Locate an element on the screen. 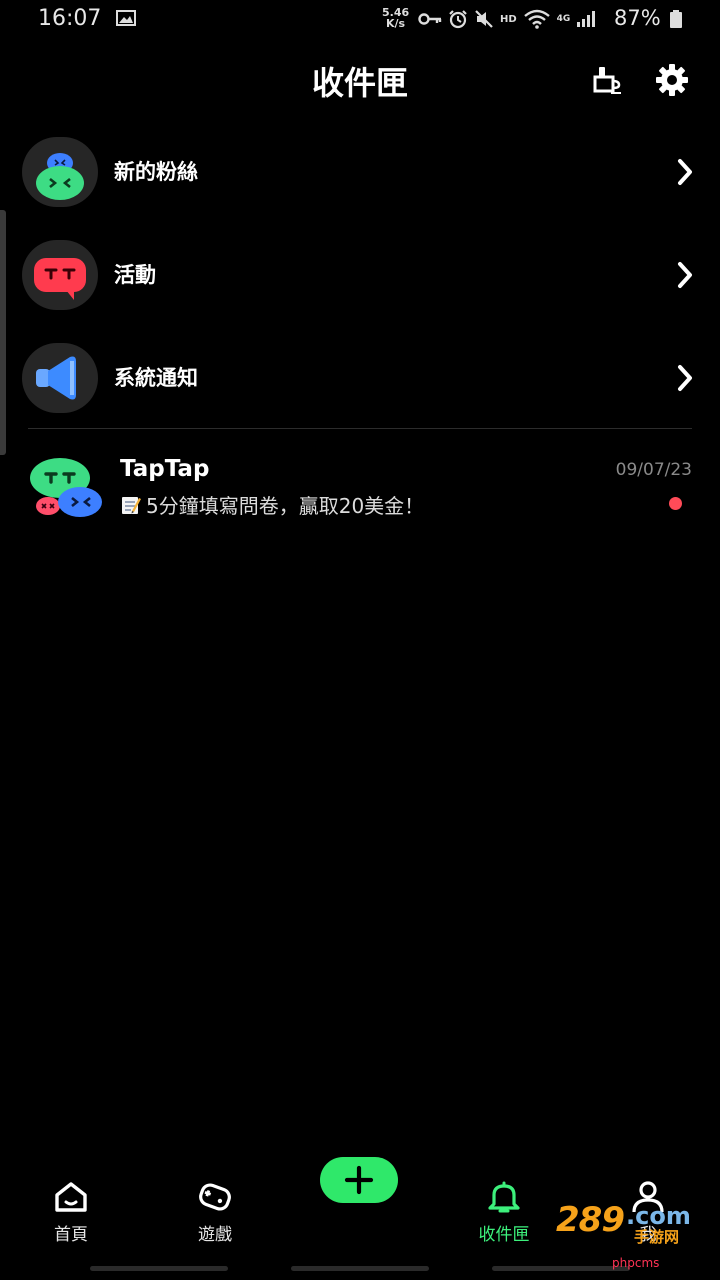 This screenshot has height=1280, width=720. nav-games-label: 遊戲 is located at coordinates (215, 1235).